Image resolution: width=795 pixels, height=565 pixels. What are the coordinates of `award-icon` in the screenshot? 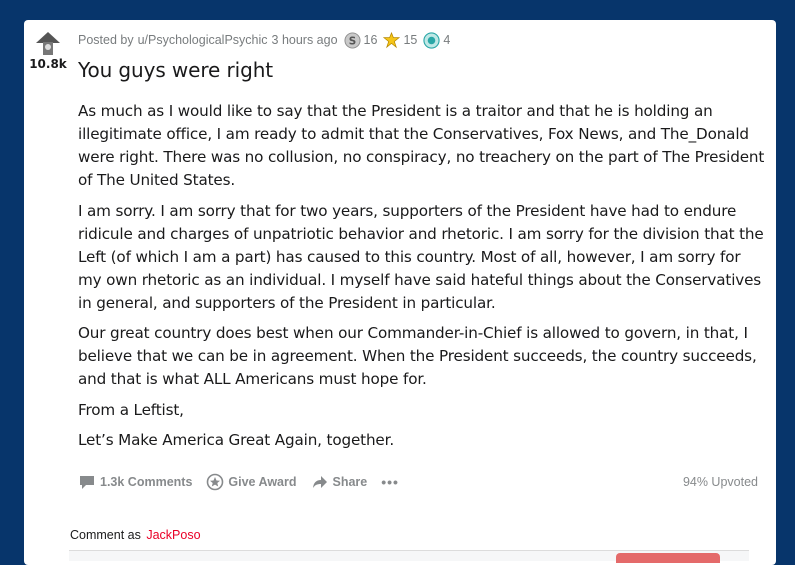 It's located at (215, 482).